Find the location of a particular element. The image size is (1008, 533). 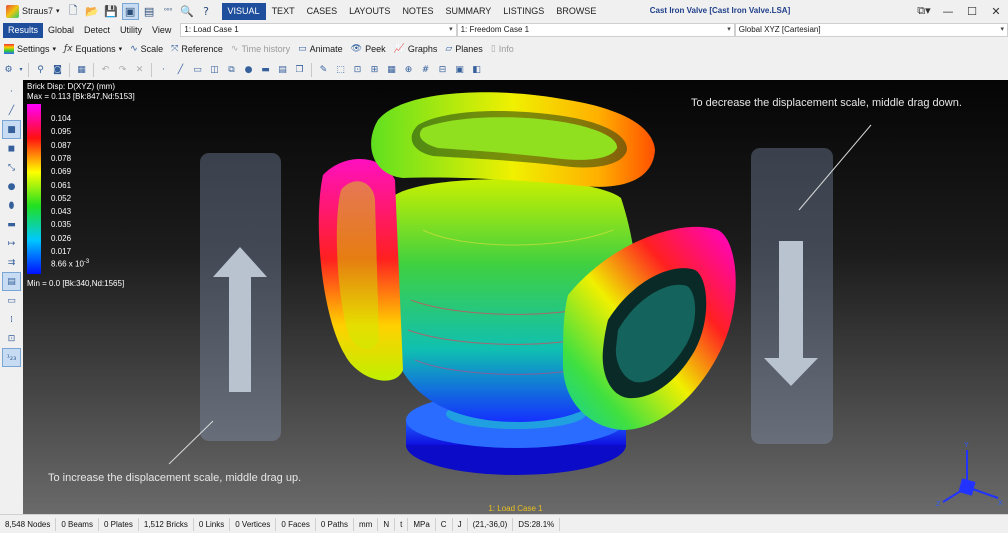

command-label: Graphs is located at coordinates (422, 48).